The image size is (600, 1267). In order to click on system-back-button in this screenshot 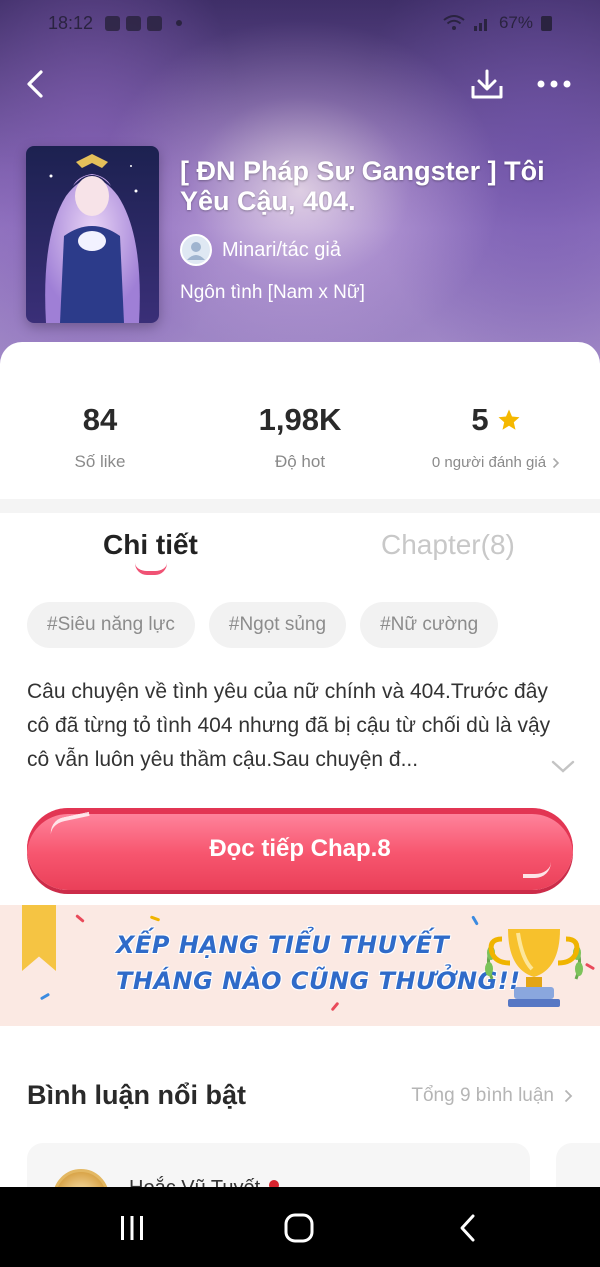, I will do `click(468, 1228)`.